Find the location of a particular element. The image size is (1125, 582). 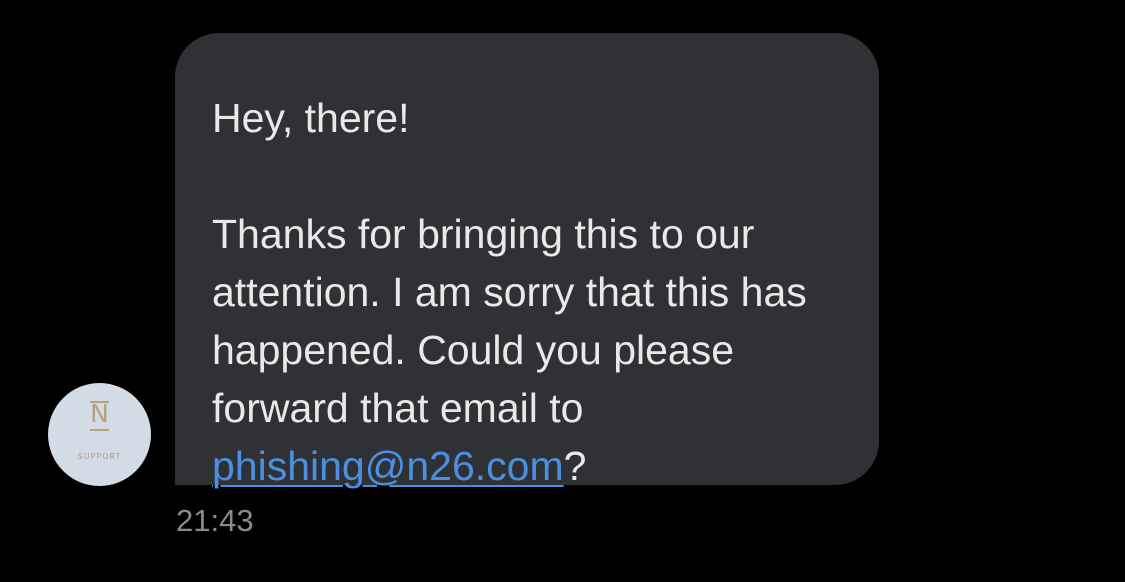

logo-bottom-bar is located at coordinates (99, 430).